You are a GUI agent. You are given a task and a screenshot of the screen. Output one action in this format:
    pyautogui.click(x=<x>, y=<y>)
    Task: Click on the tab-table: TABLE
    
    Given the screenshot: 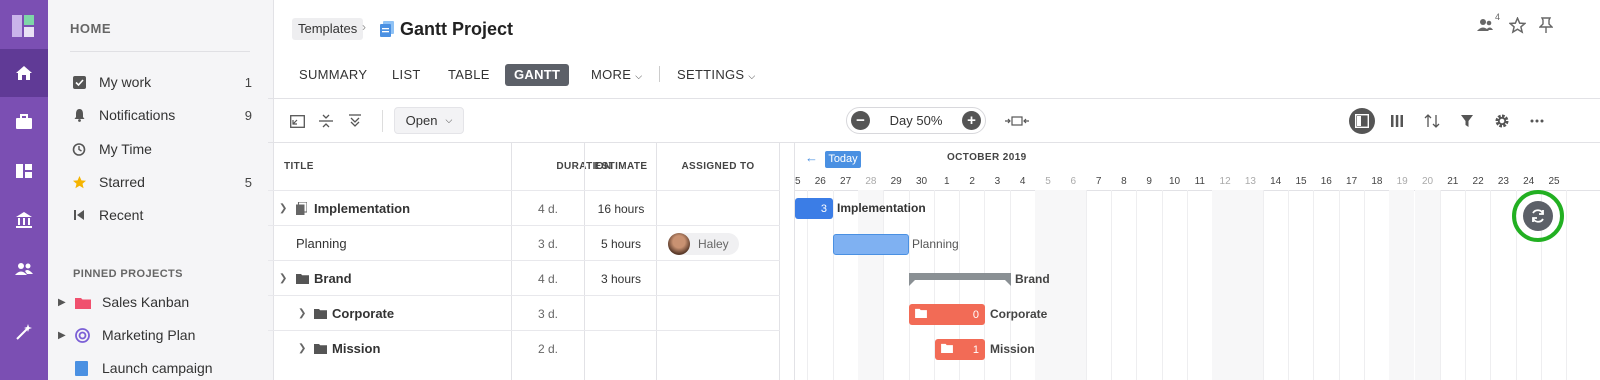 What is the action you would take?
    pyautogui.click(x=469, y=75)
    